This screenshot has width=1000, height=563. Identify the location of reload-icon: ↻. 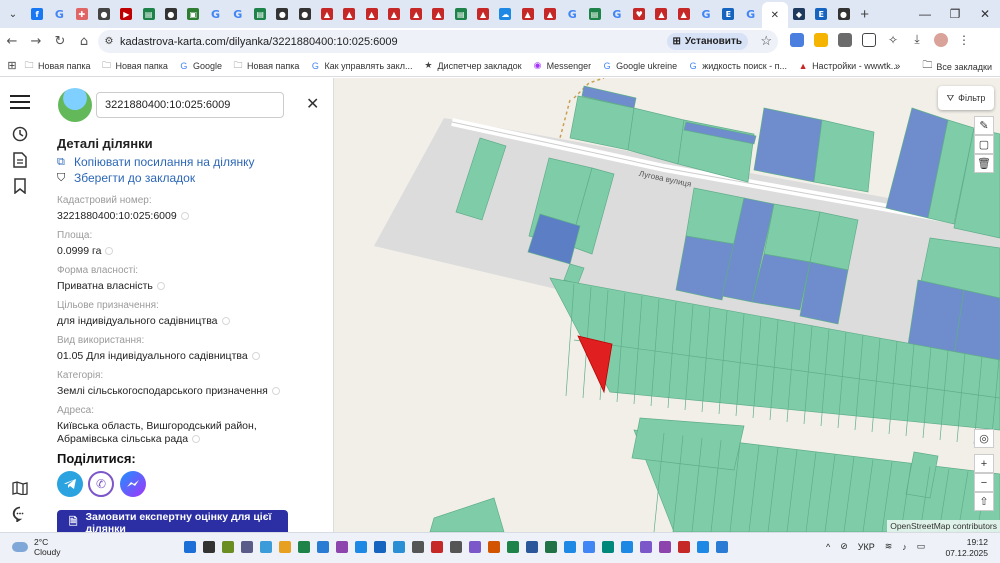
(60, 41).